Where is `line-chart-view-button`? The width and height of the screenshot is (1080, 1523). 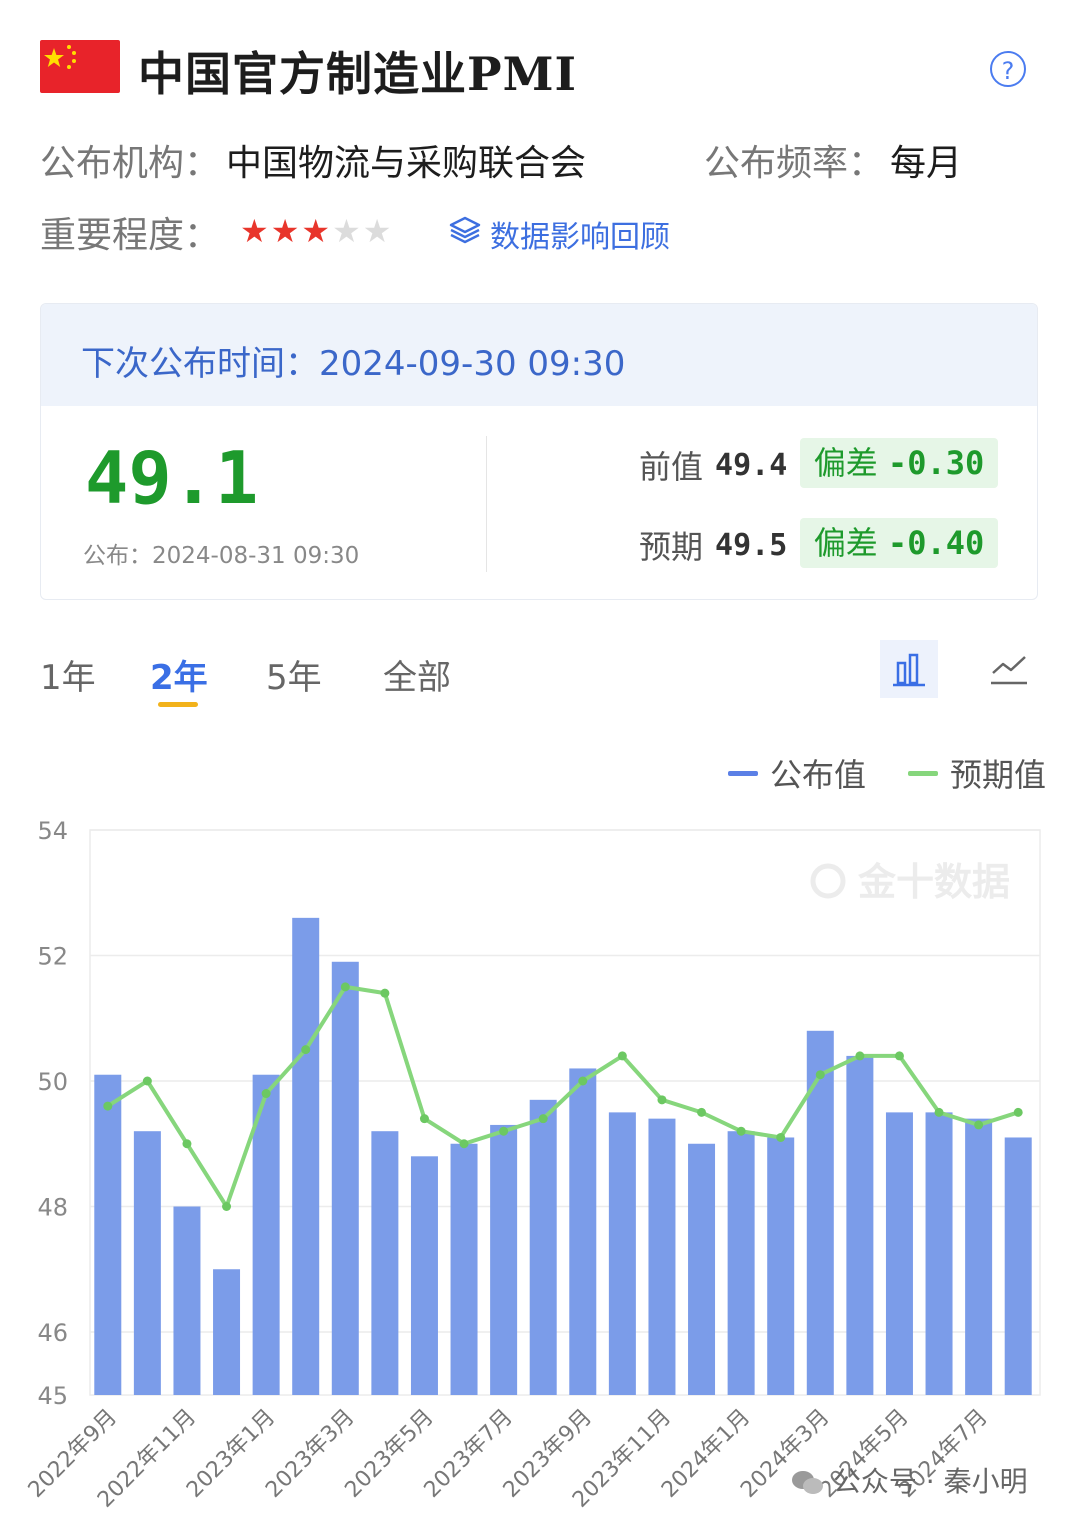
line-chart-view-button is located at coordinates (1009, 669).